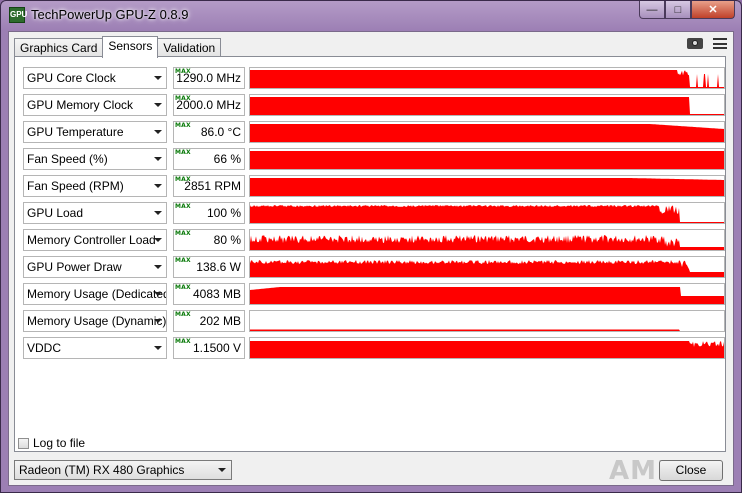  Describe the element at coordinates (209, 159) in the screenshot. I see `sensor-value-box: MAX 66 %` at that location.